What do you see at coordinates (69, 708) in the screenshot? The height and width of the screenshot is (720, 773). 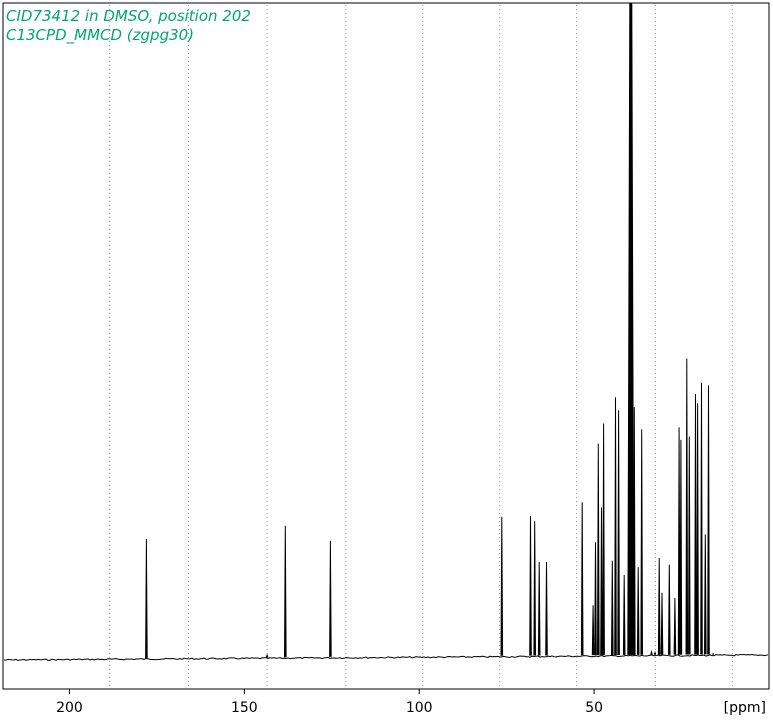 I see `x-tick-label: 200` at bounding box center [69, 708].